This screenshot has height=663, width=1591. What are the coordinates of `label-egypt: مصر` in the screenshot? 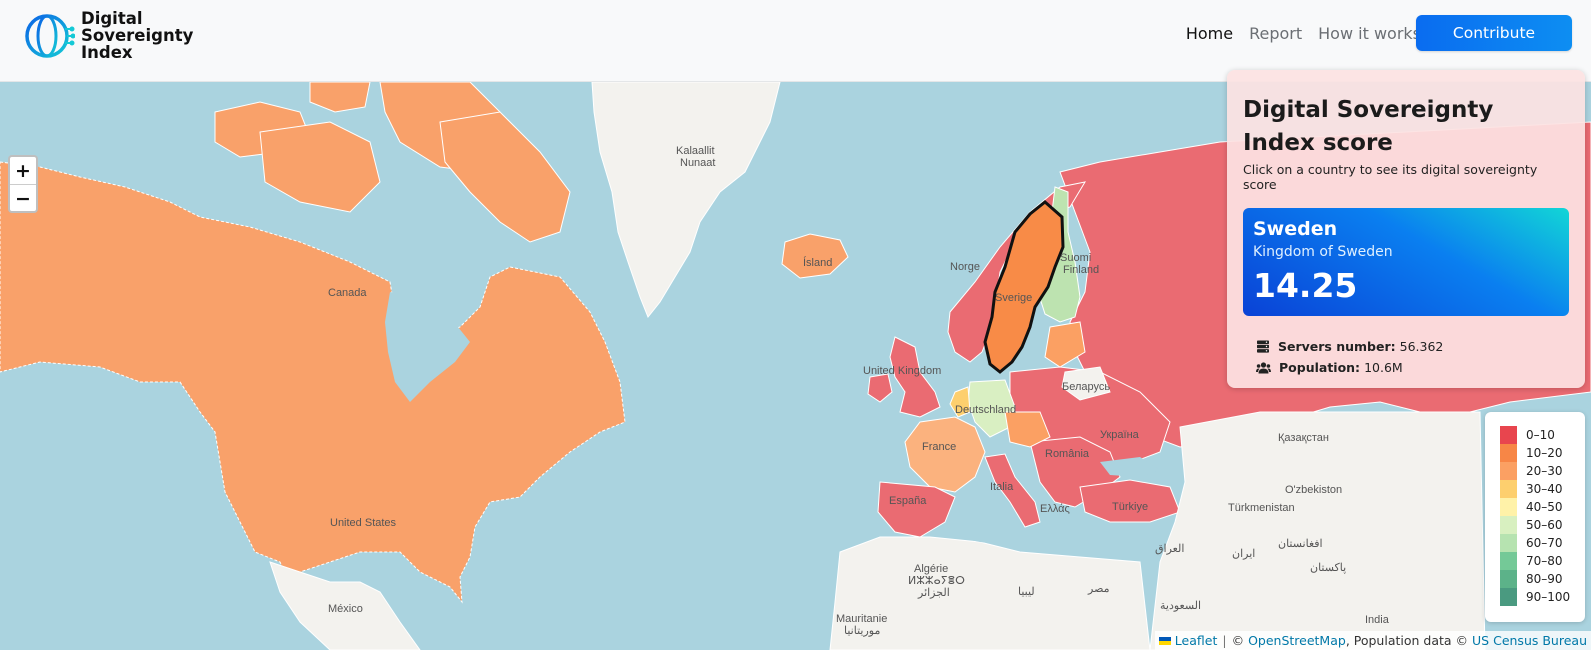 It's located at (1098, 589).